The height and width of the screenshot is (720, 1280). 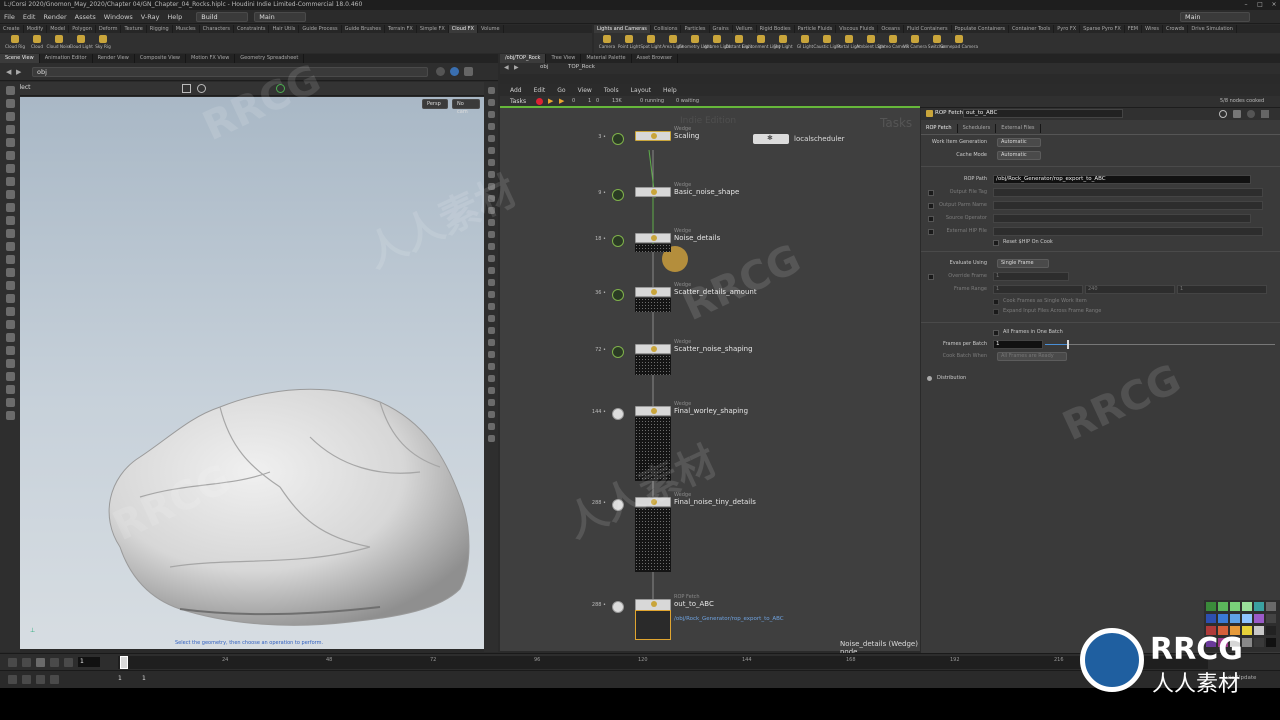 What do you see at coordinates (606, 58) in the screenshot?
I see `tab-material-palette: Material Palette` at bounding box center [606, 58].